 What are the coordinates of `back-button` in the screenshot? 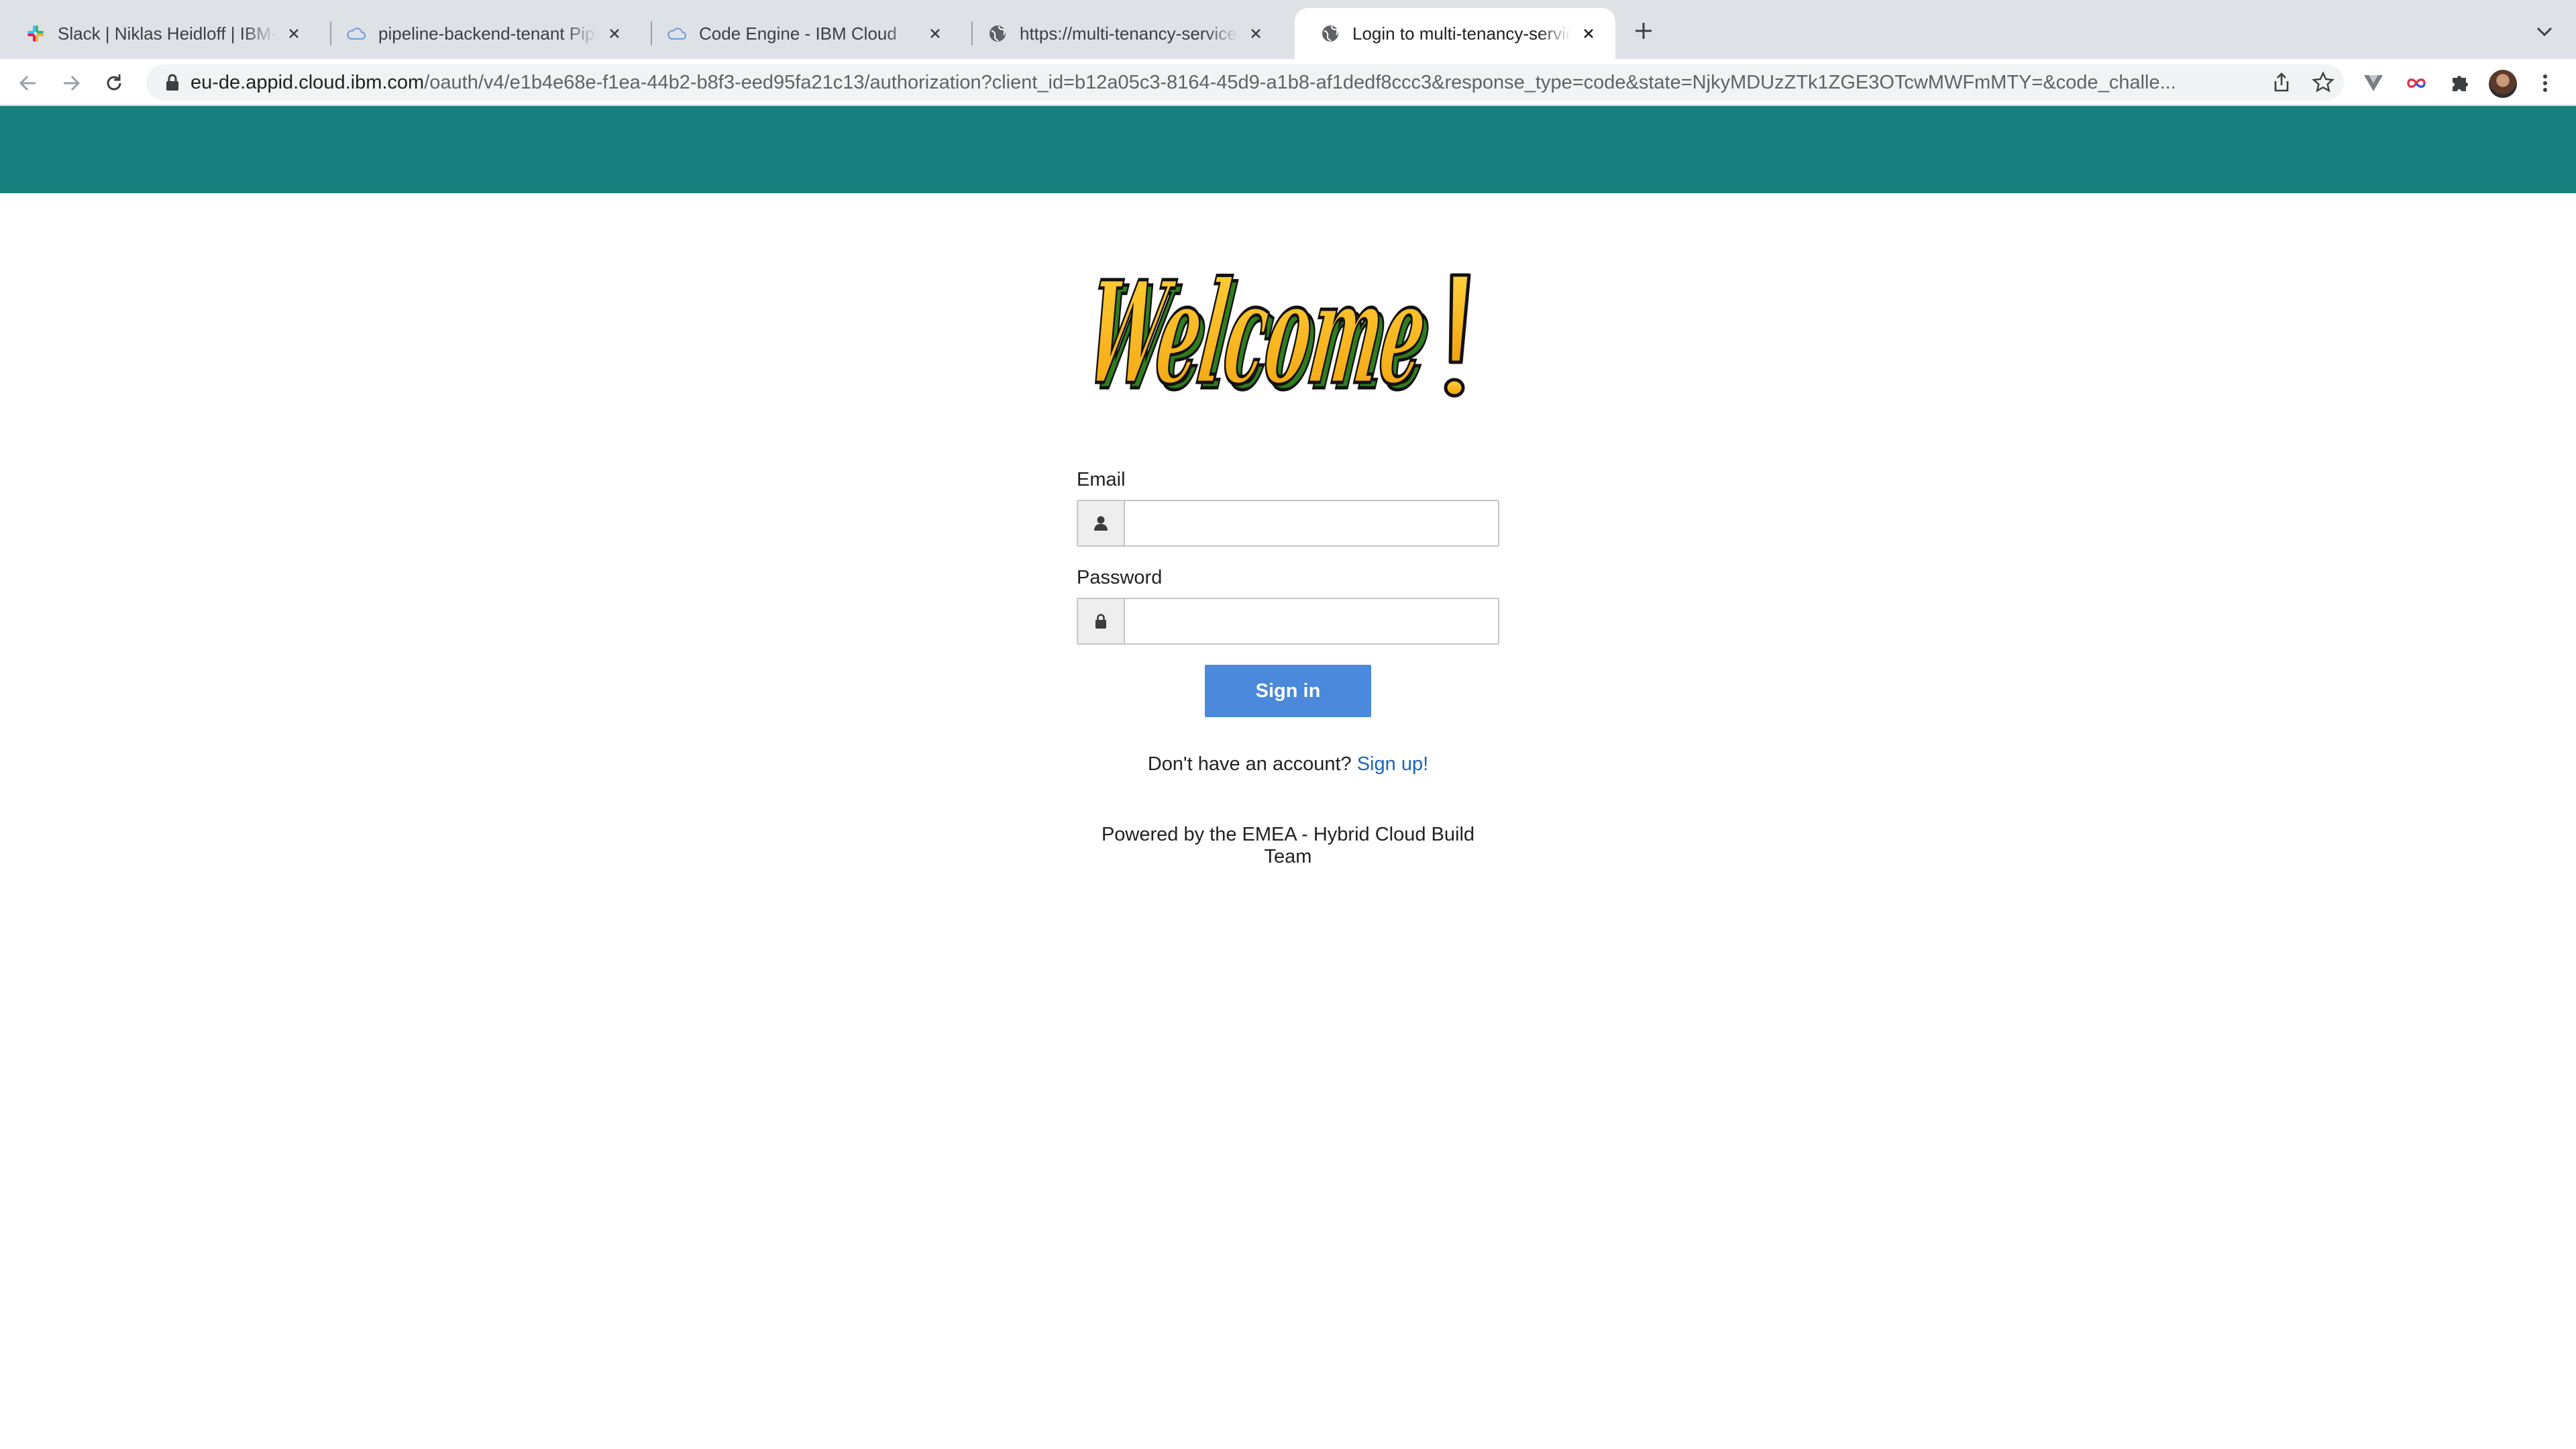 It's located at (28, 83).